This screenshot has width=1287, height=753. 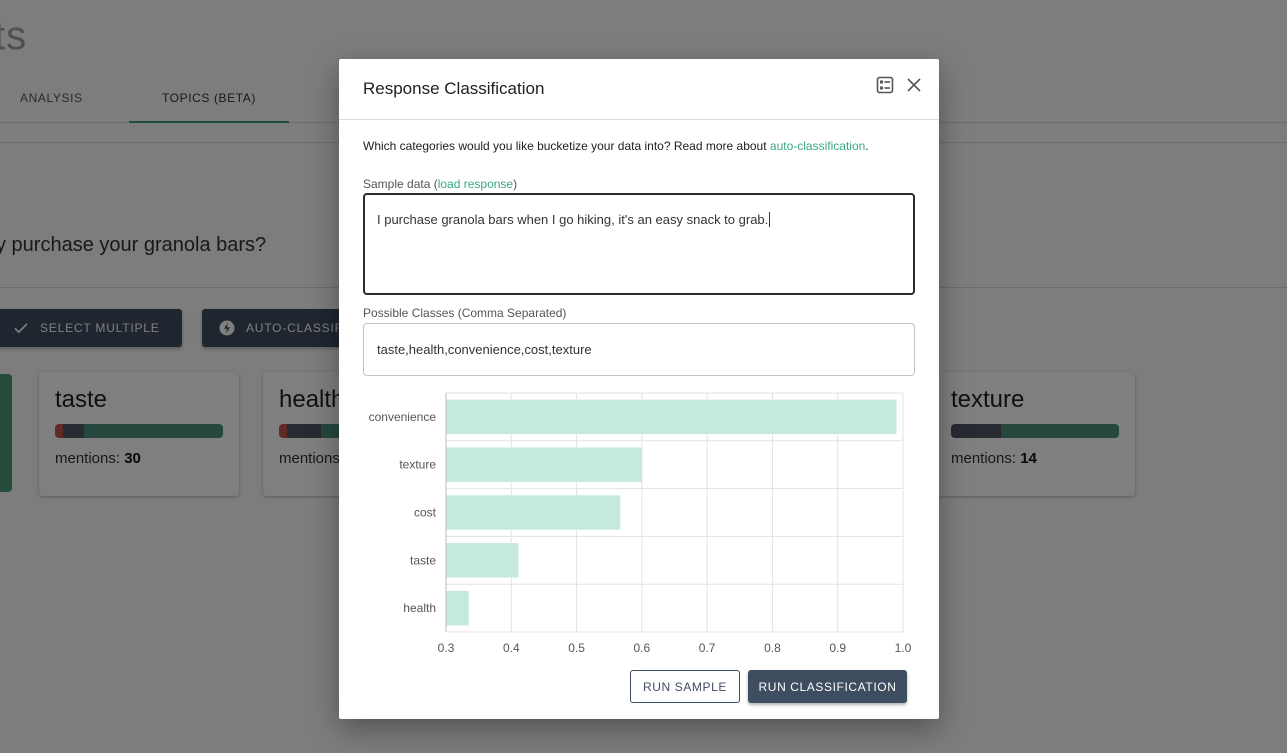 I want to click on bar-texture, so click(x=544, y=464).